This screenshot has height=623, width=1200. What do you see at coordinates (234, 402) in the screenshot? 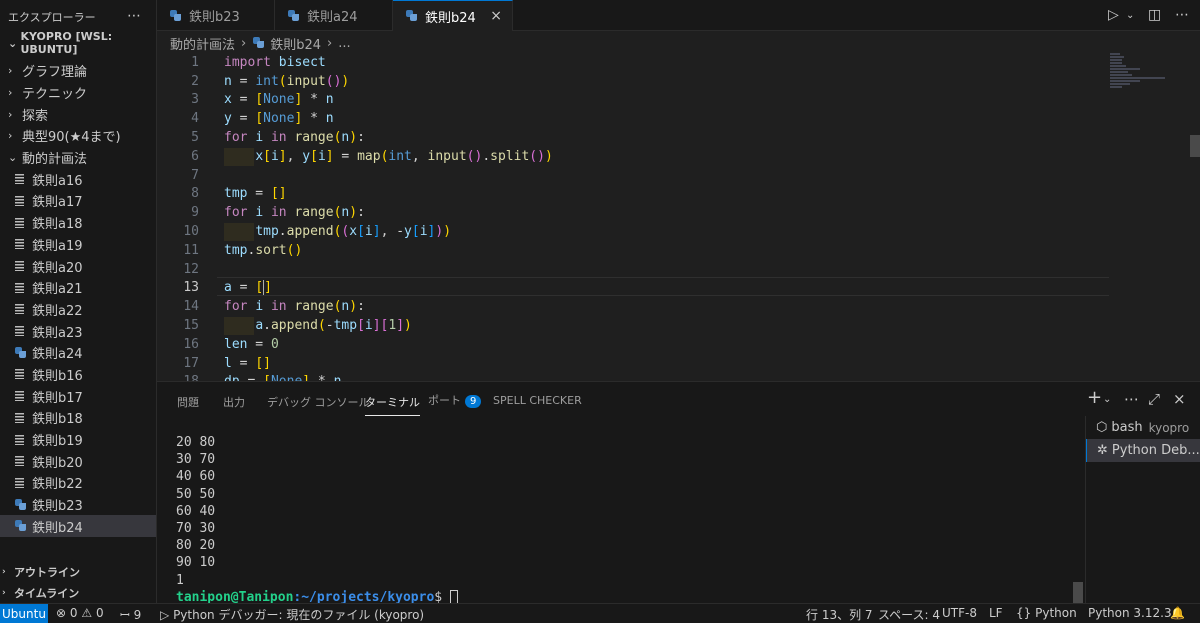
I see `tab-output: 出力` at bounding box center [234, 402].